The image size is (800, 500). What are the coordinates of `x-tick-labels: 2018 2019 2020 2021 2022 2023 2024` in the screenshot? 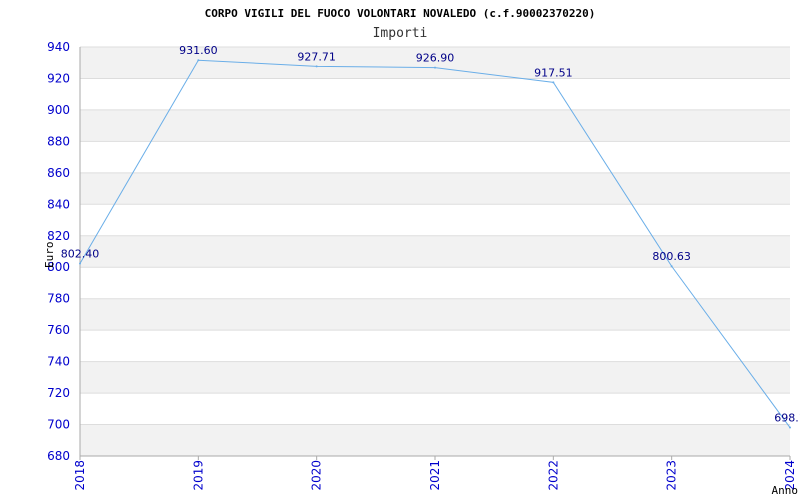 It's located at (435, 475).